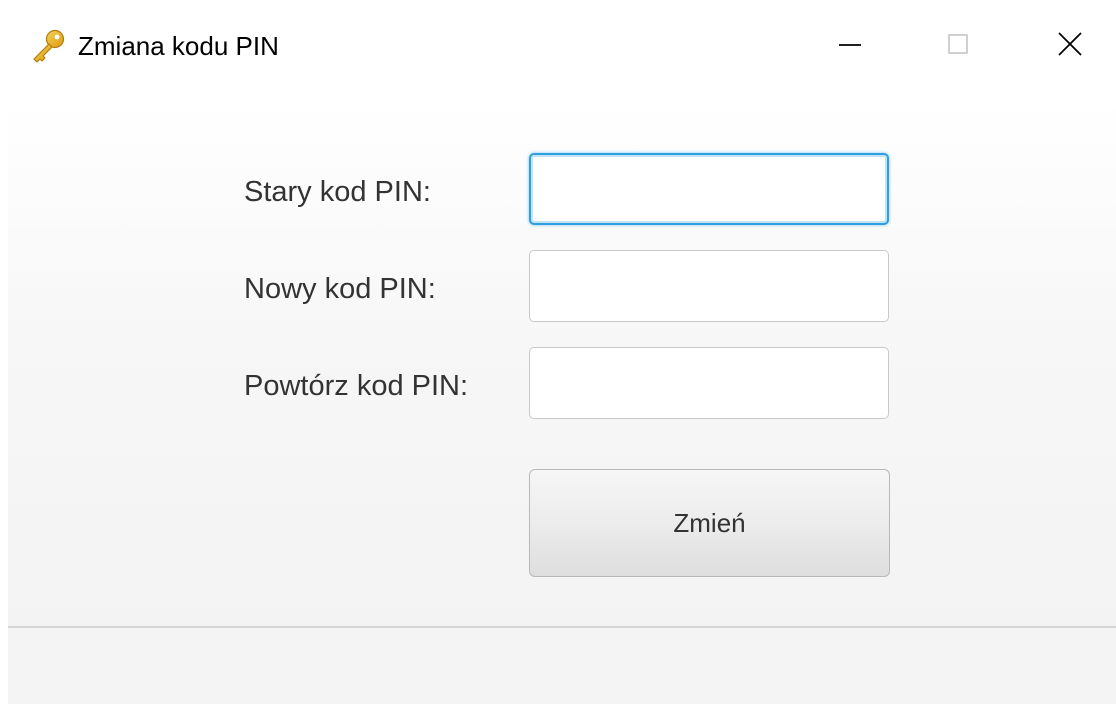 The image size is (1116, 704). I want to click on old-pin-input, so click(709, 189).